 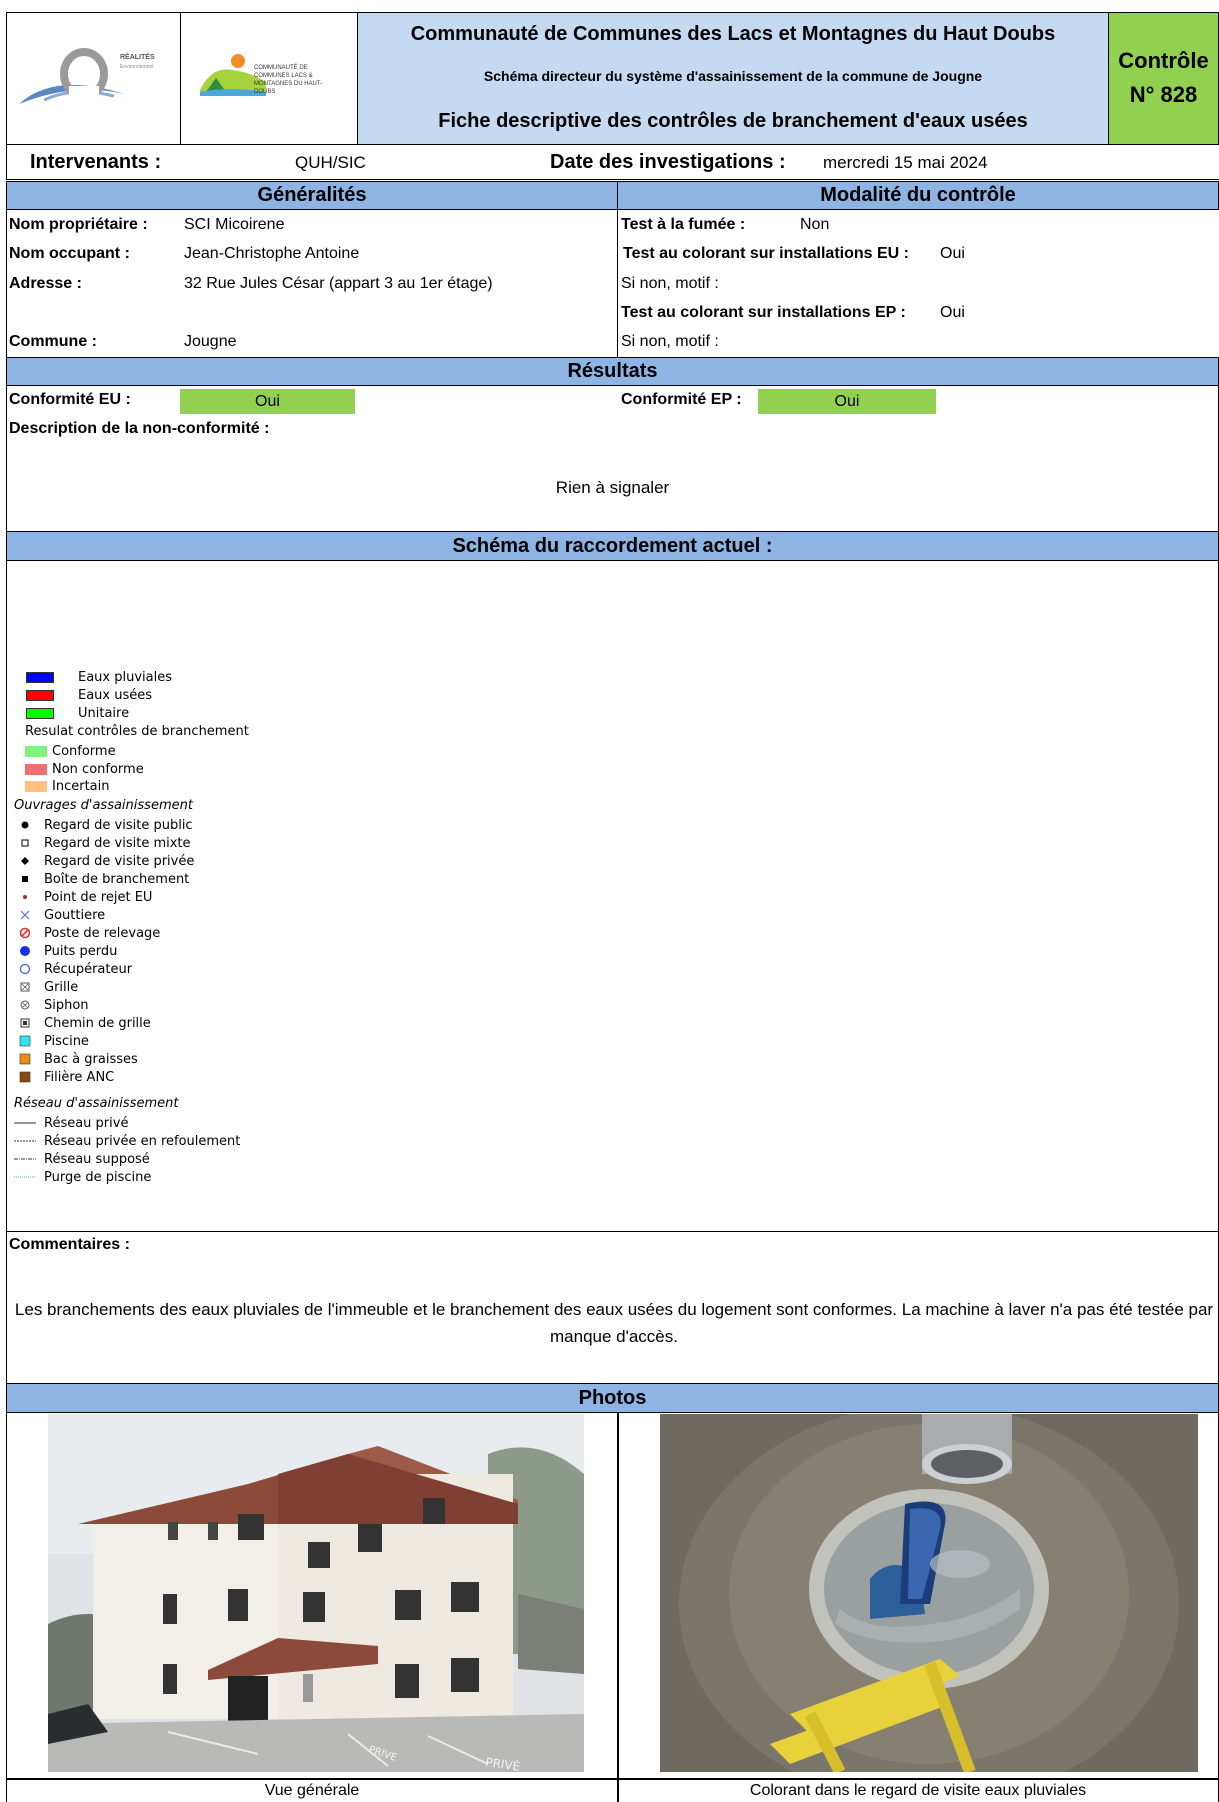 What do you see at coordinates (905, 162) in the screenshot?
I see `date-value: mercredi 15 mai 2024` at bounding box center [905, 162].